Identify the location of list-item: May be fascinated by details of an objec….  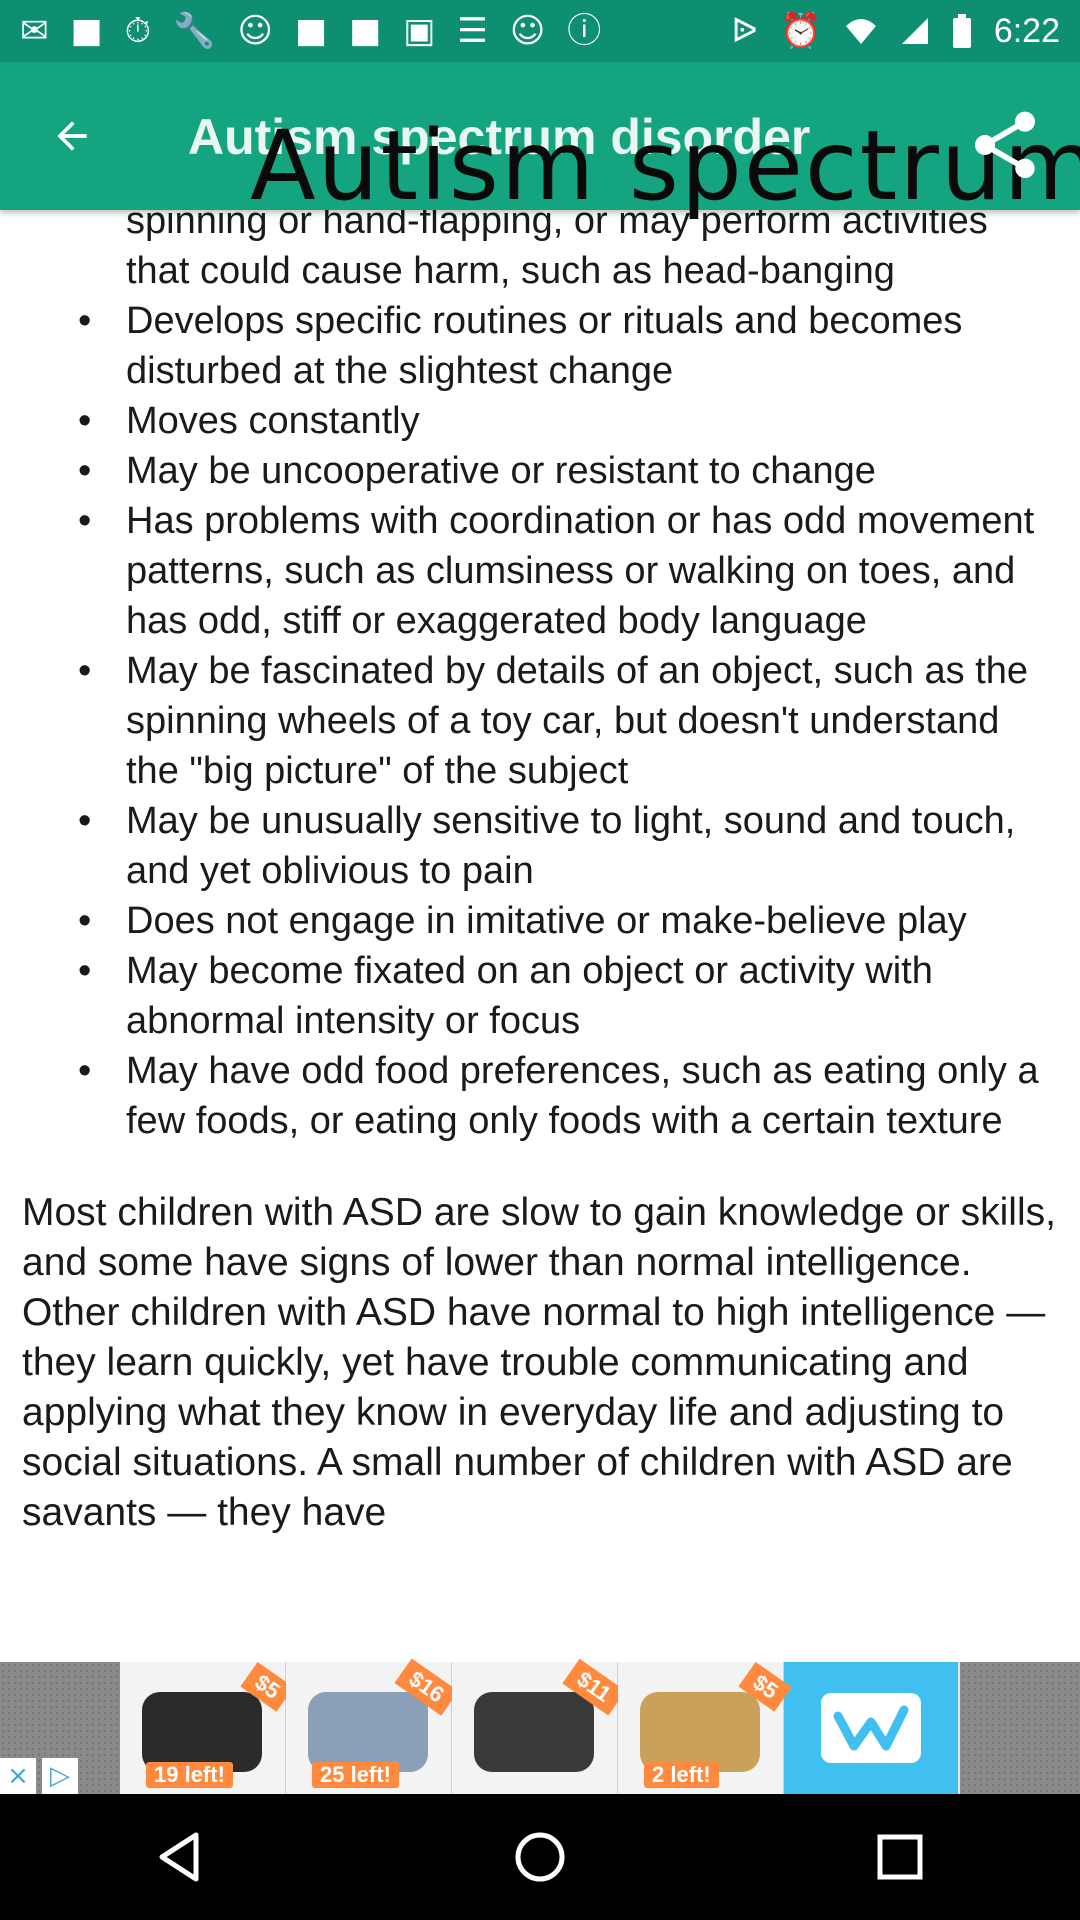
(530, 721).